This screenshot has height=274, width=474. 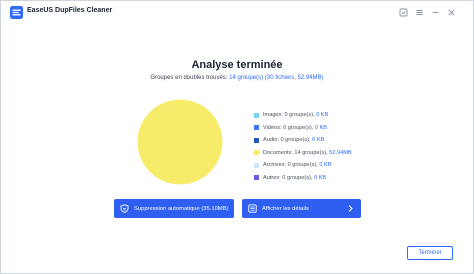 What do you see at coordinates (237, 13) in the screenshot?
I see `title-bar: EaseUS DupFiles Cleaner` at bounding box center [237, 13].